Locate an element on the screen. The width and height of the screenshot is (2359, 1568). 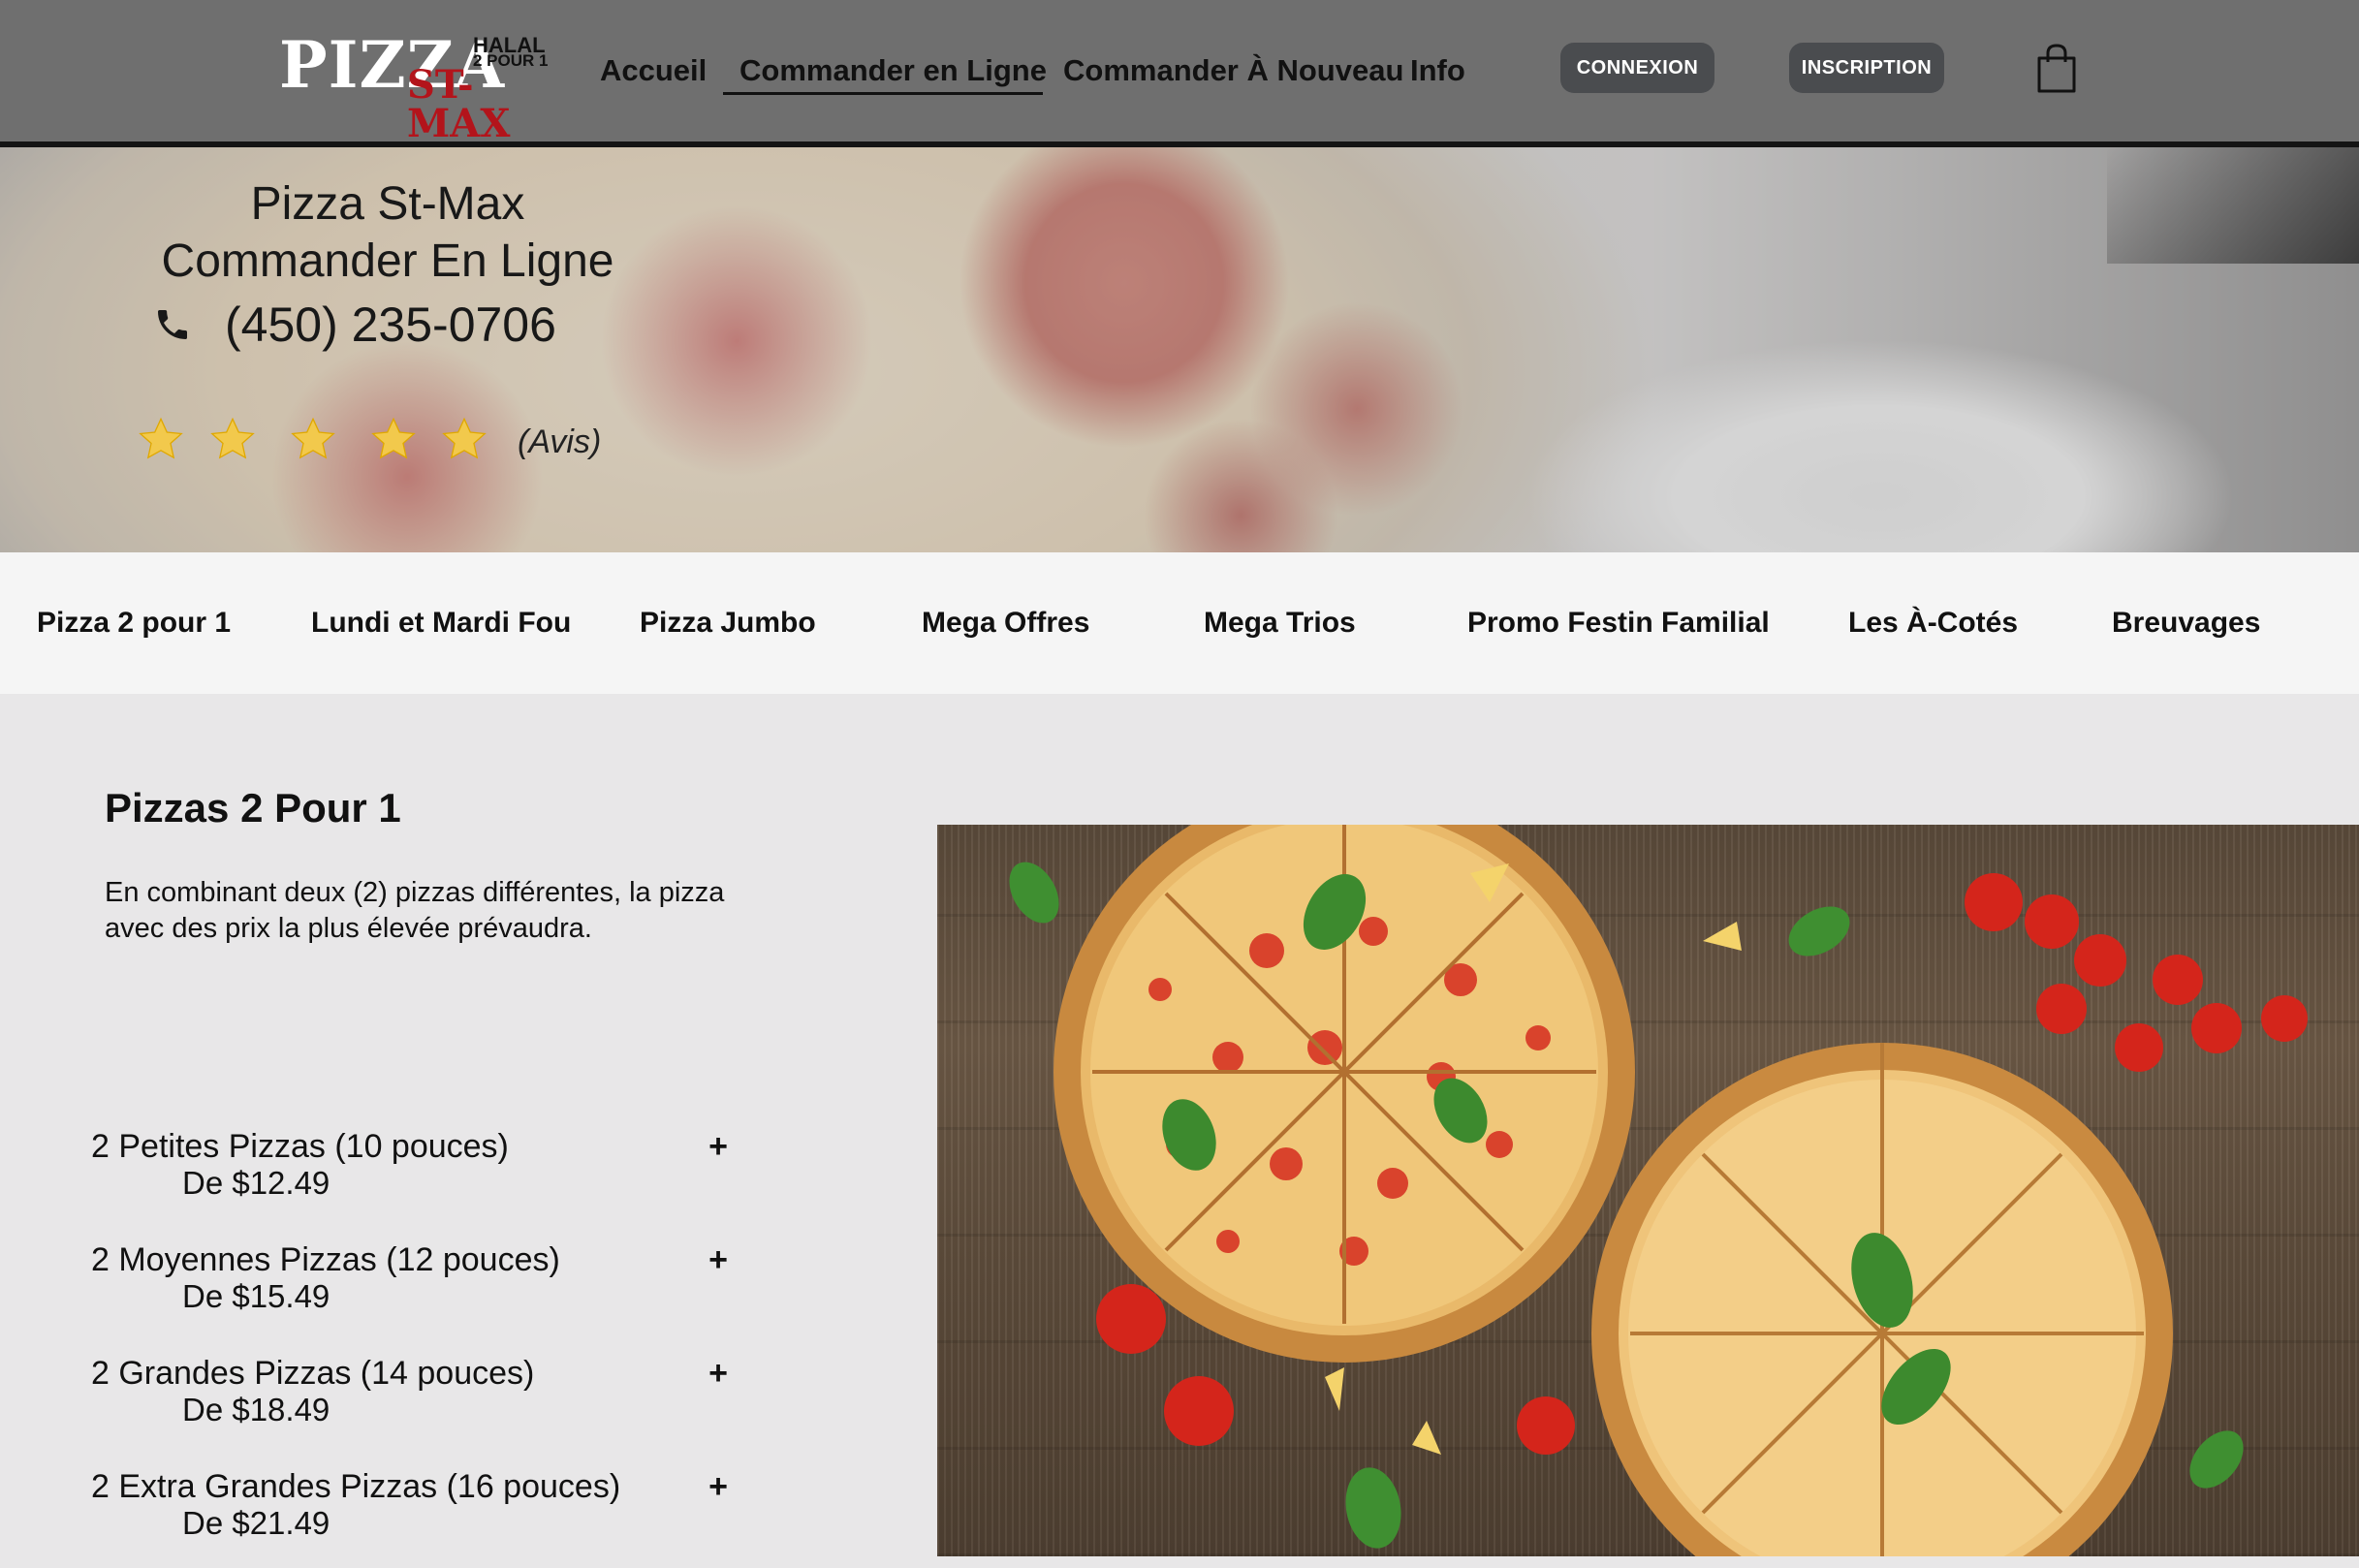
phone-number: (450) 235-0706 is located at coordinates (355, 325).